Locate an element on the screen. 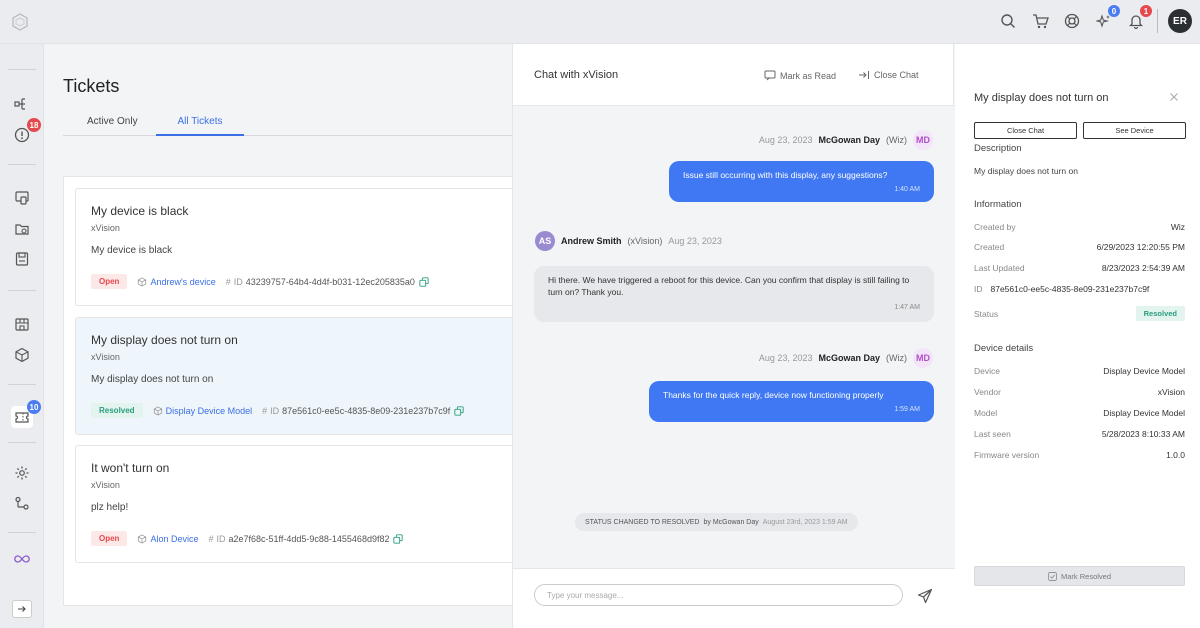  chat-title: Chat with xVision is located at coordinates (576, 75).